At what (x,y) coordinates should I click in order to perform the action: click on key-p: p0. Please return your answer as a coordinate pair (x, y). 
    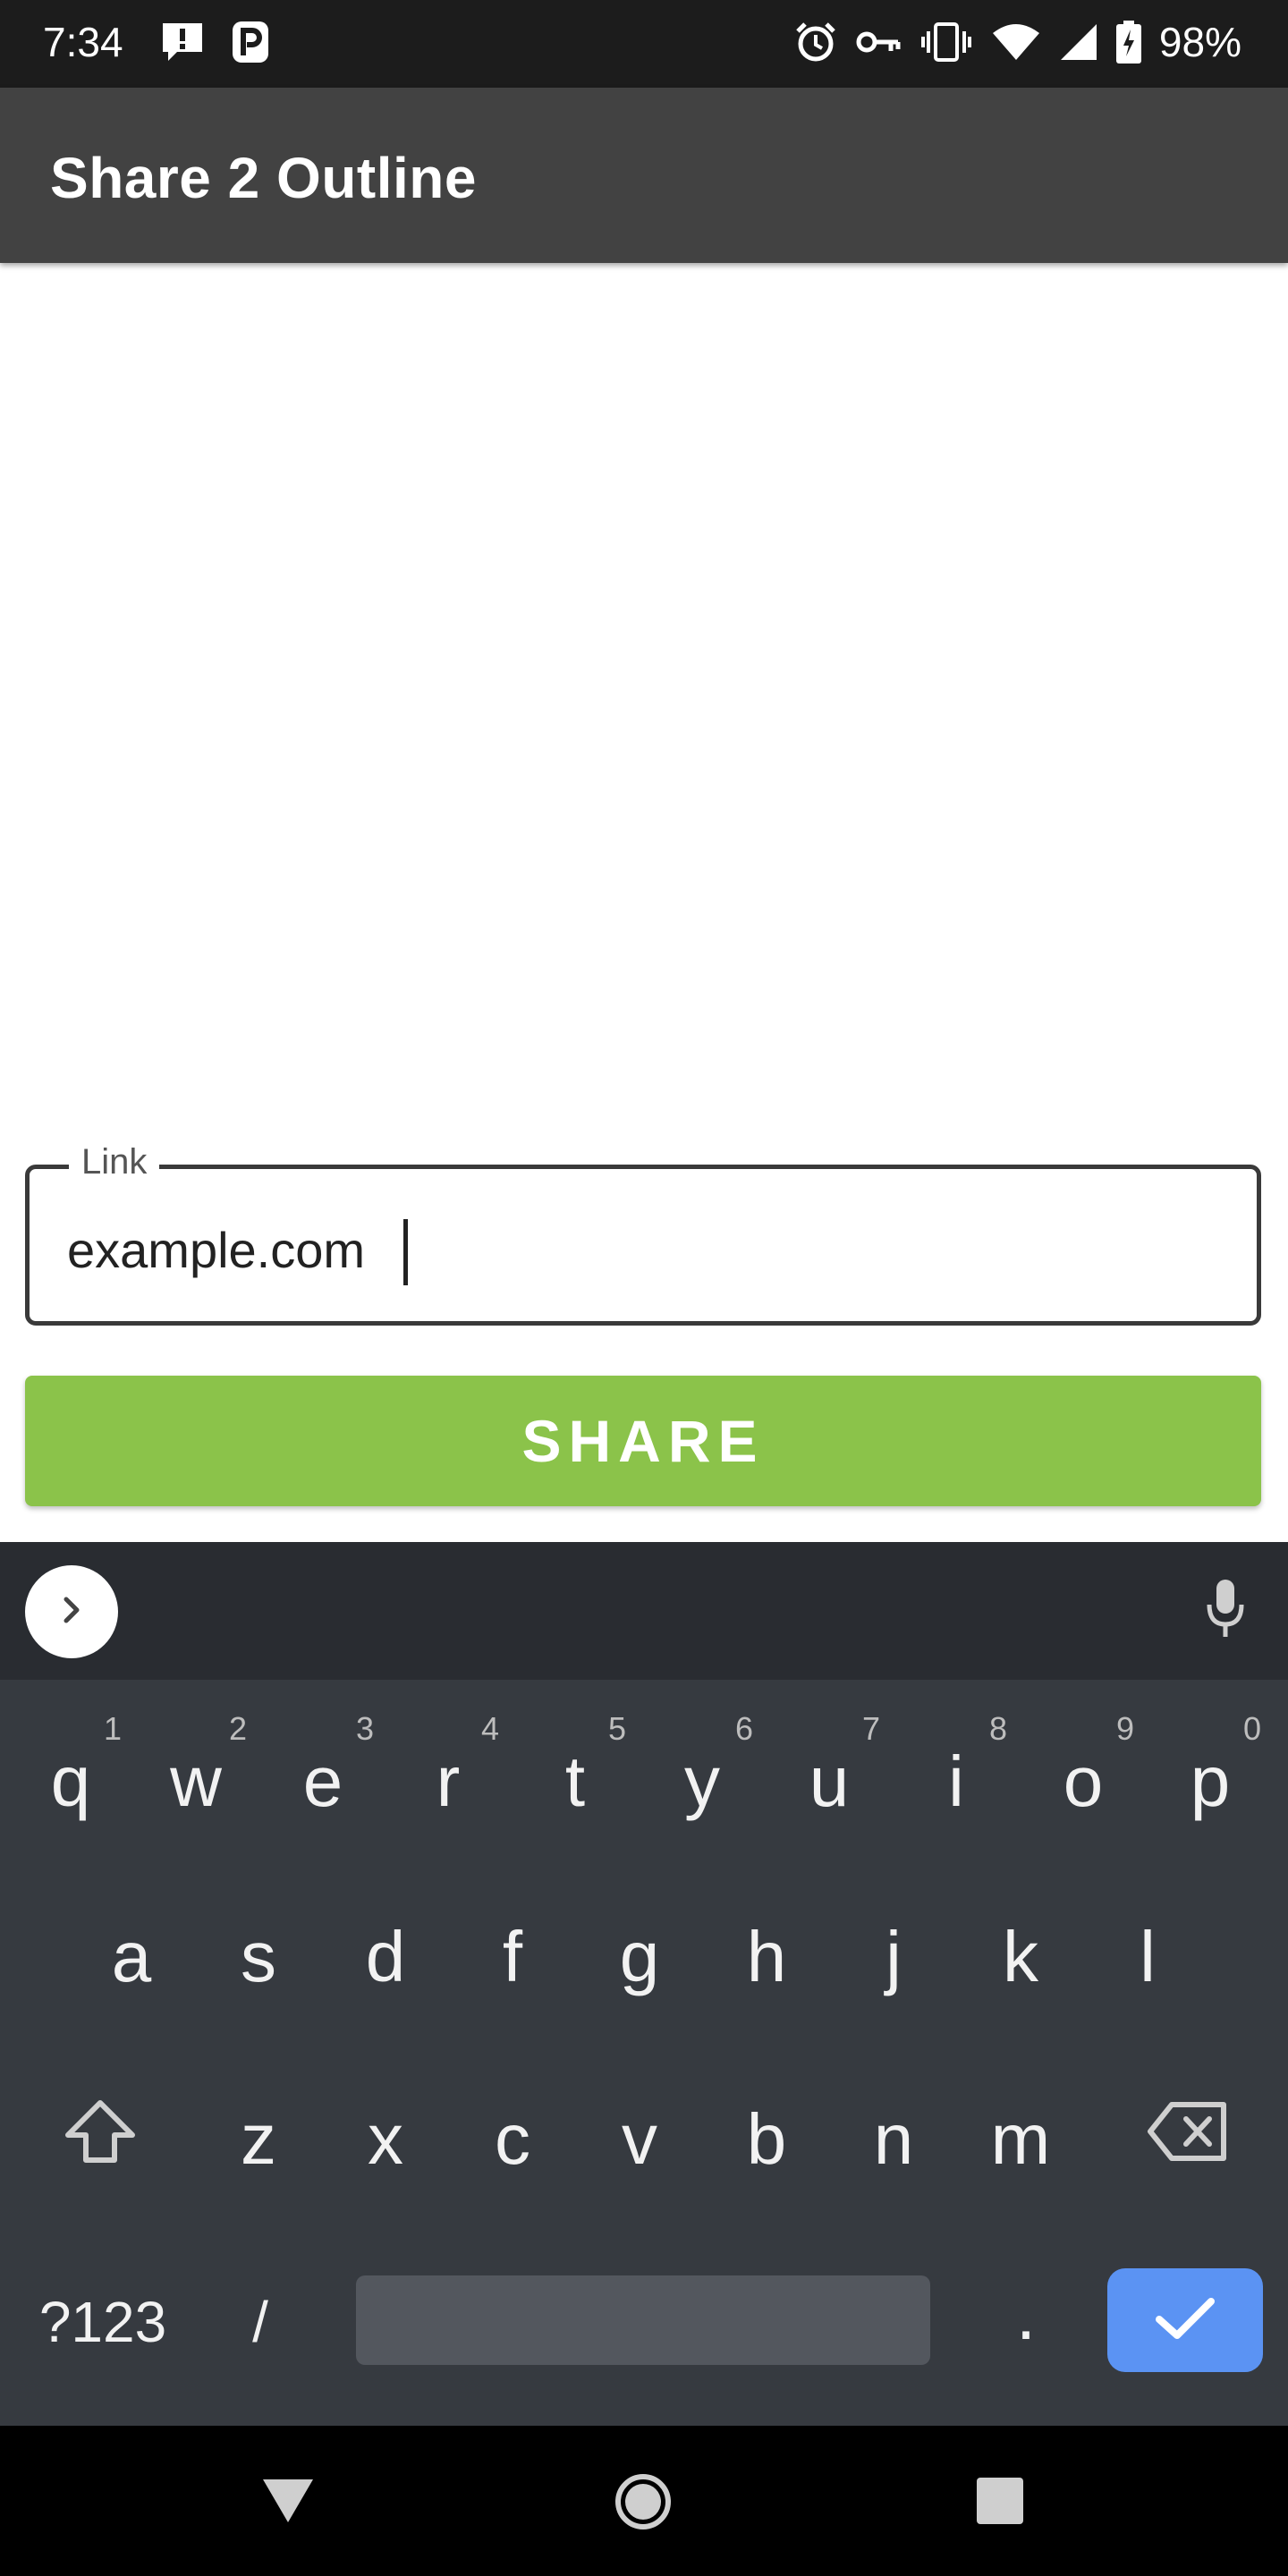
    Looking at the image, I should click on (1210, 1781).